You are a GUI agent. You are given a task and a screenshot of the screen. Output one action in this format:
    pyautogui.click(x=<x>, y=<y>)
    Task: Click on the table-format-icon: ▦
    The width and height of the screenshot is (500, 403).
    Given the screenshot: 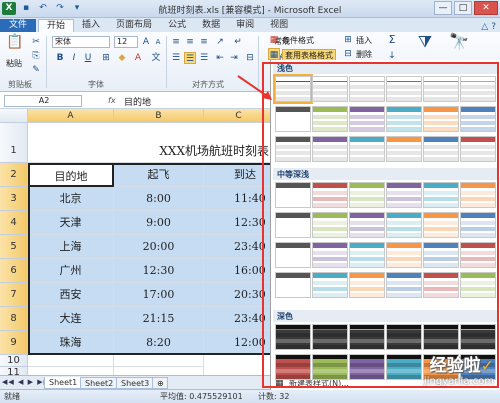 What is the action you would take?
    pyautogui.click(x=274, y=54)
    